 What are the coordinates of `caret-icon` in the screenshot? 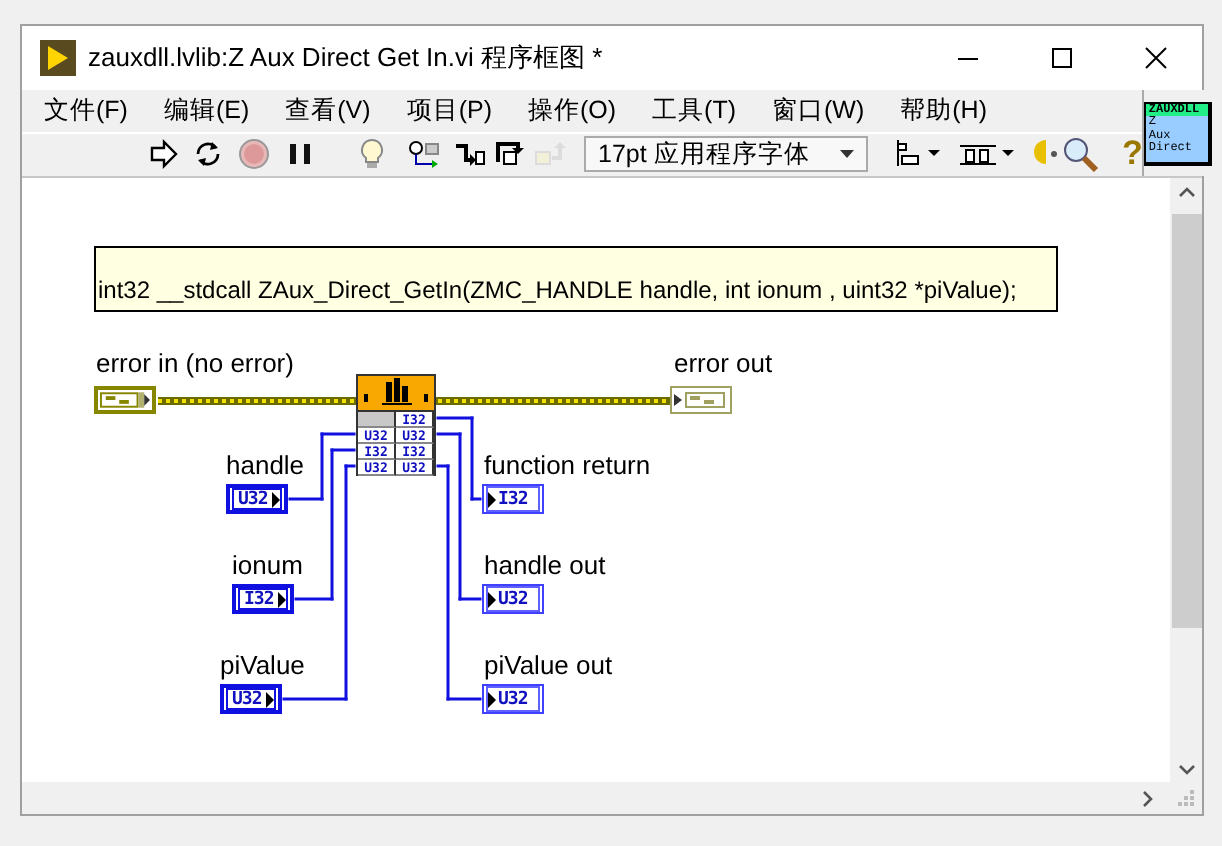 It's located at (847, 154).